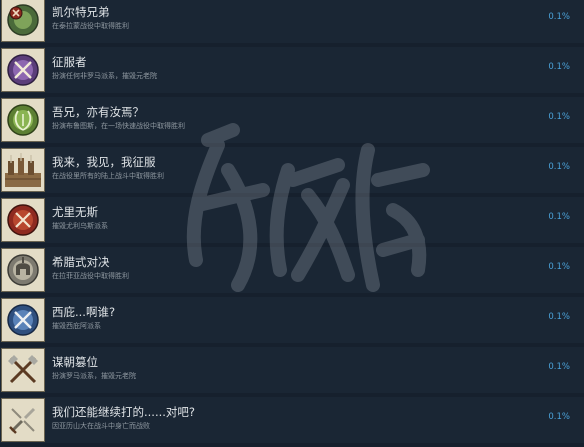 The height and width of the screenshot is (447, 584). Describe the element at coordinates (23, 370) in the screenshot. I see `crossed-axes-icon` at that location.